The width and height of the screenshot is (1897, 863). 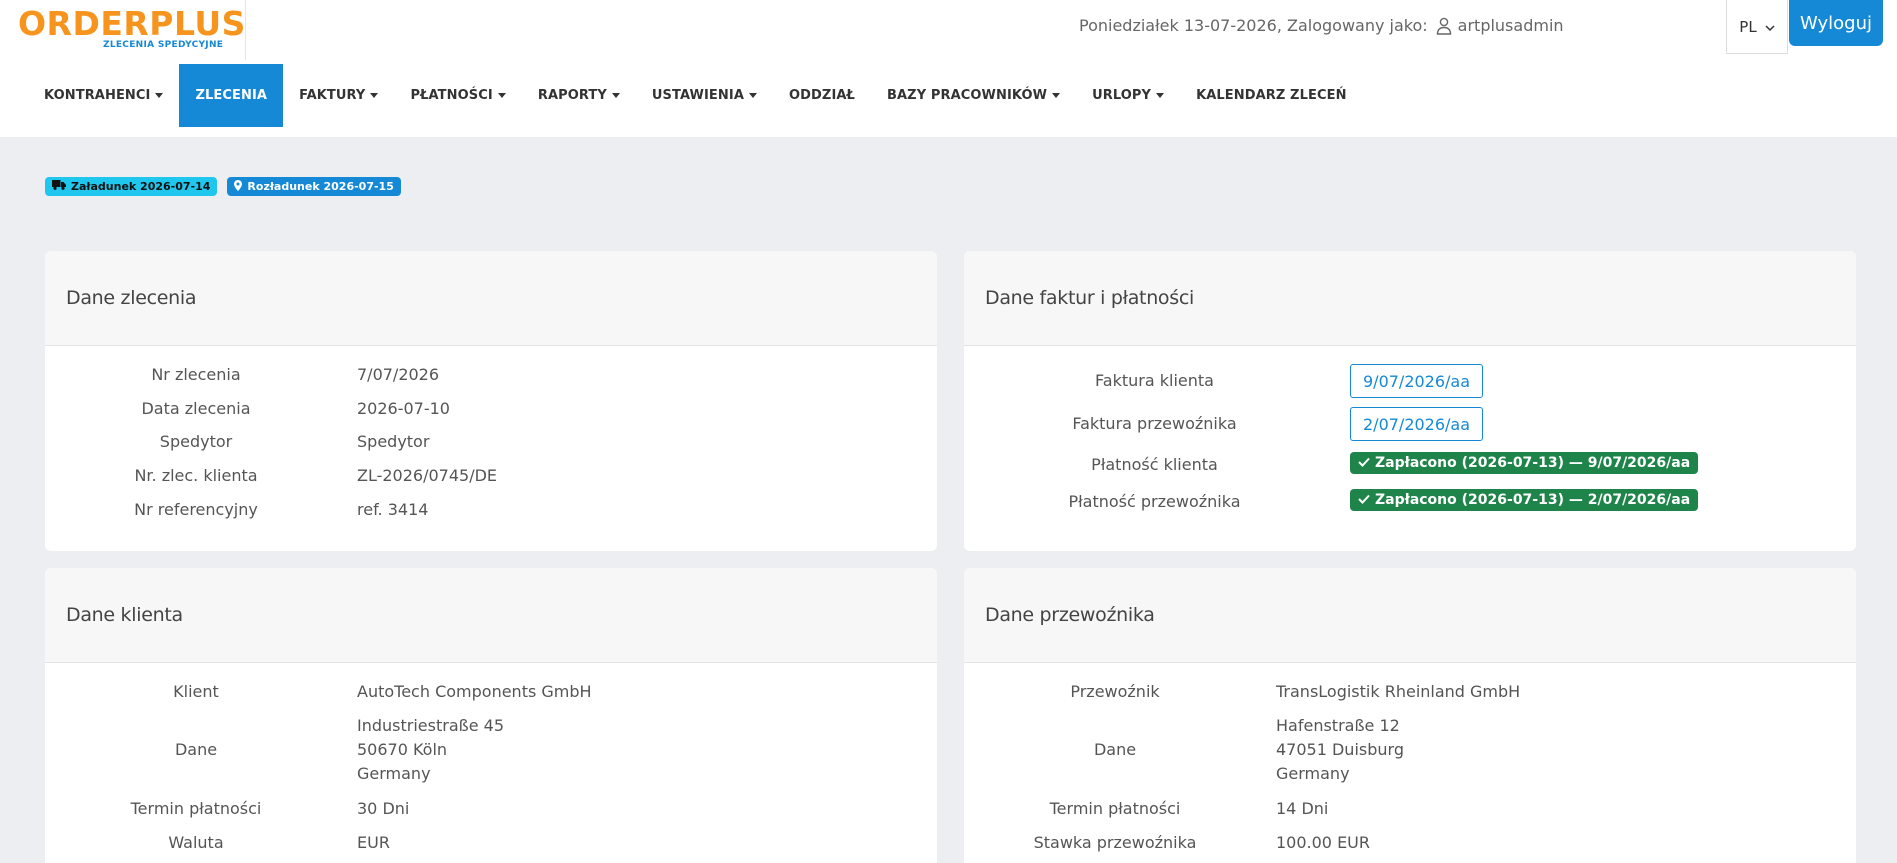 I want to click on truck-icon, so click(x=59, y=186).